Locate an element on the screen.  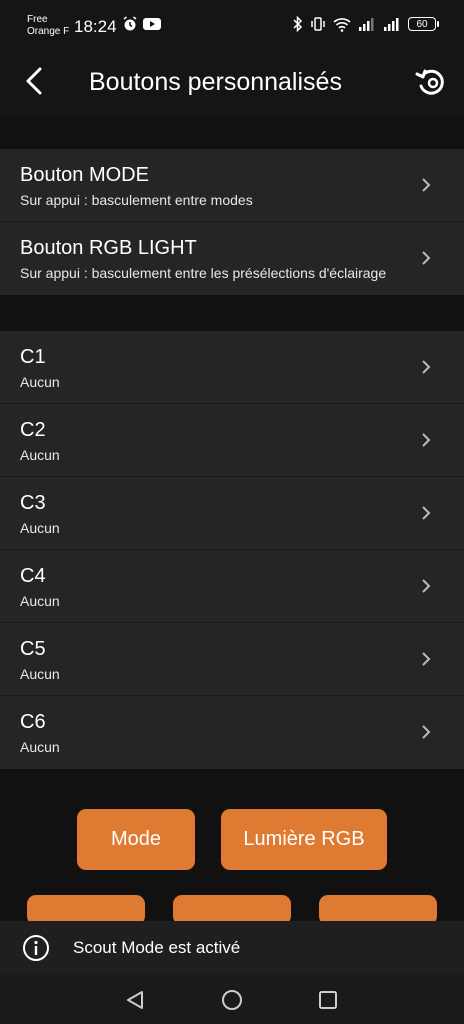
mode-button: Mode is located at coordinates (136, 839).